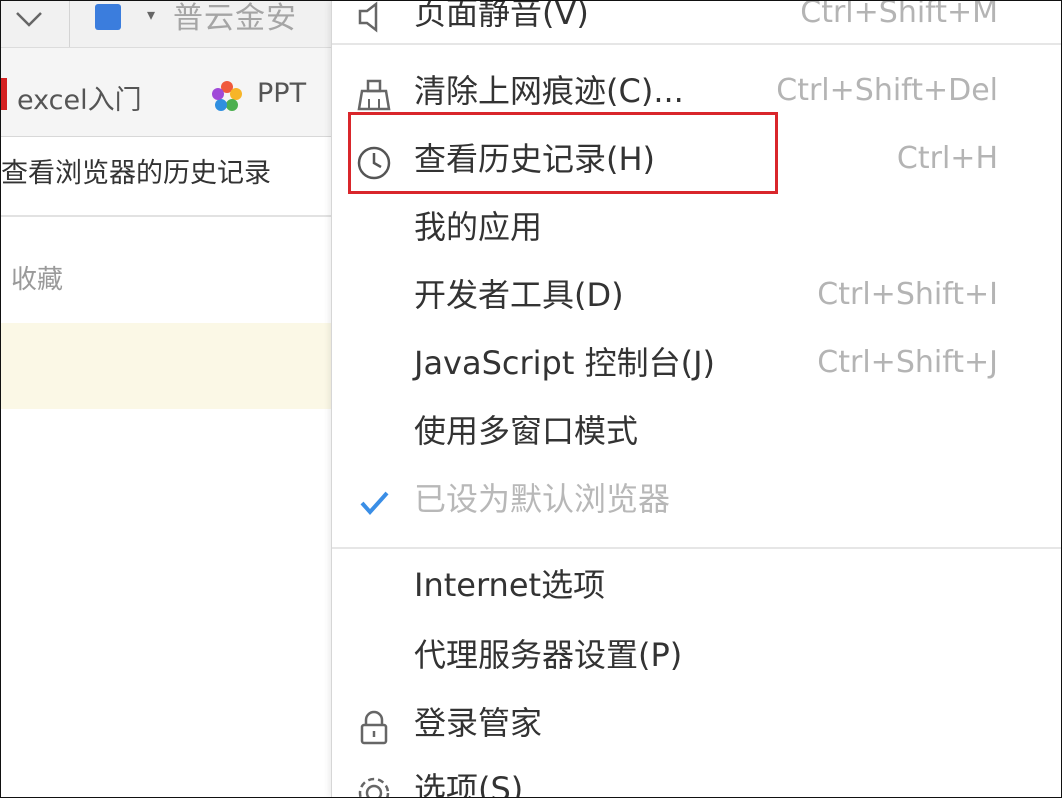 The width and height of the screenshot is (1062, 798). I want to click on menu-item-label: Internet选项, so click(510, 585).